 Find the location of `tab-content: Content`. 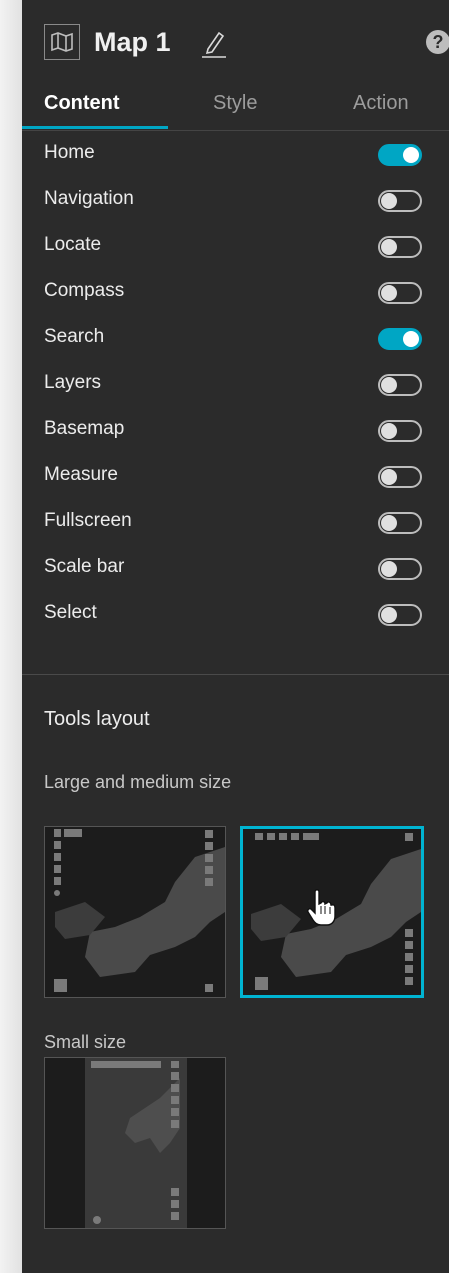

tab-content: Content is located at coordinates (82, 103).